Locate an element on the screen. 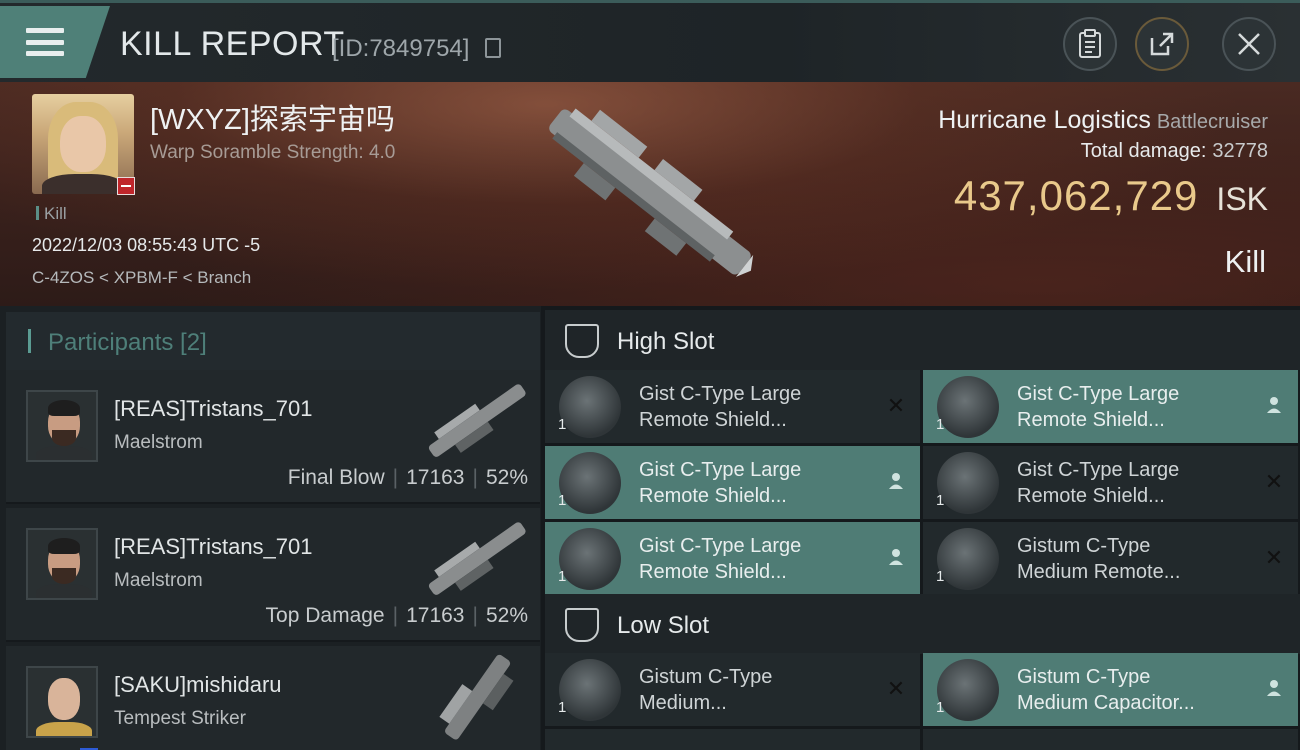 Image resolution: width=1300 pixels, height=750 pixels. victim-ship-image is located at coordinates (650, 194).